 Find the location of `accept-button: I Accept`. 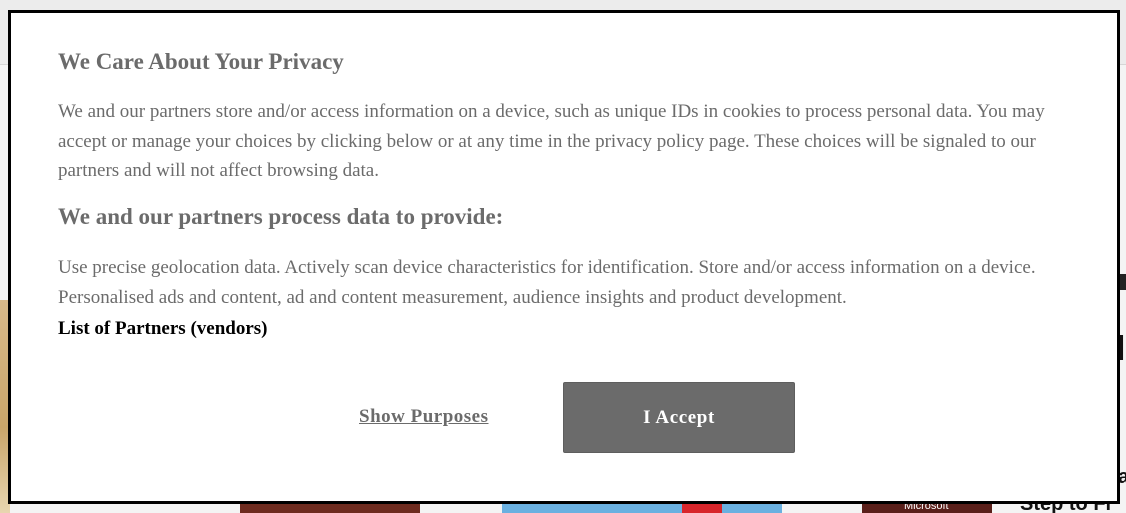

accept-button: I Accept is located at coordinates (679, 417).